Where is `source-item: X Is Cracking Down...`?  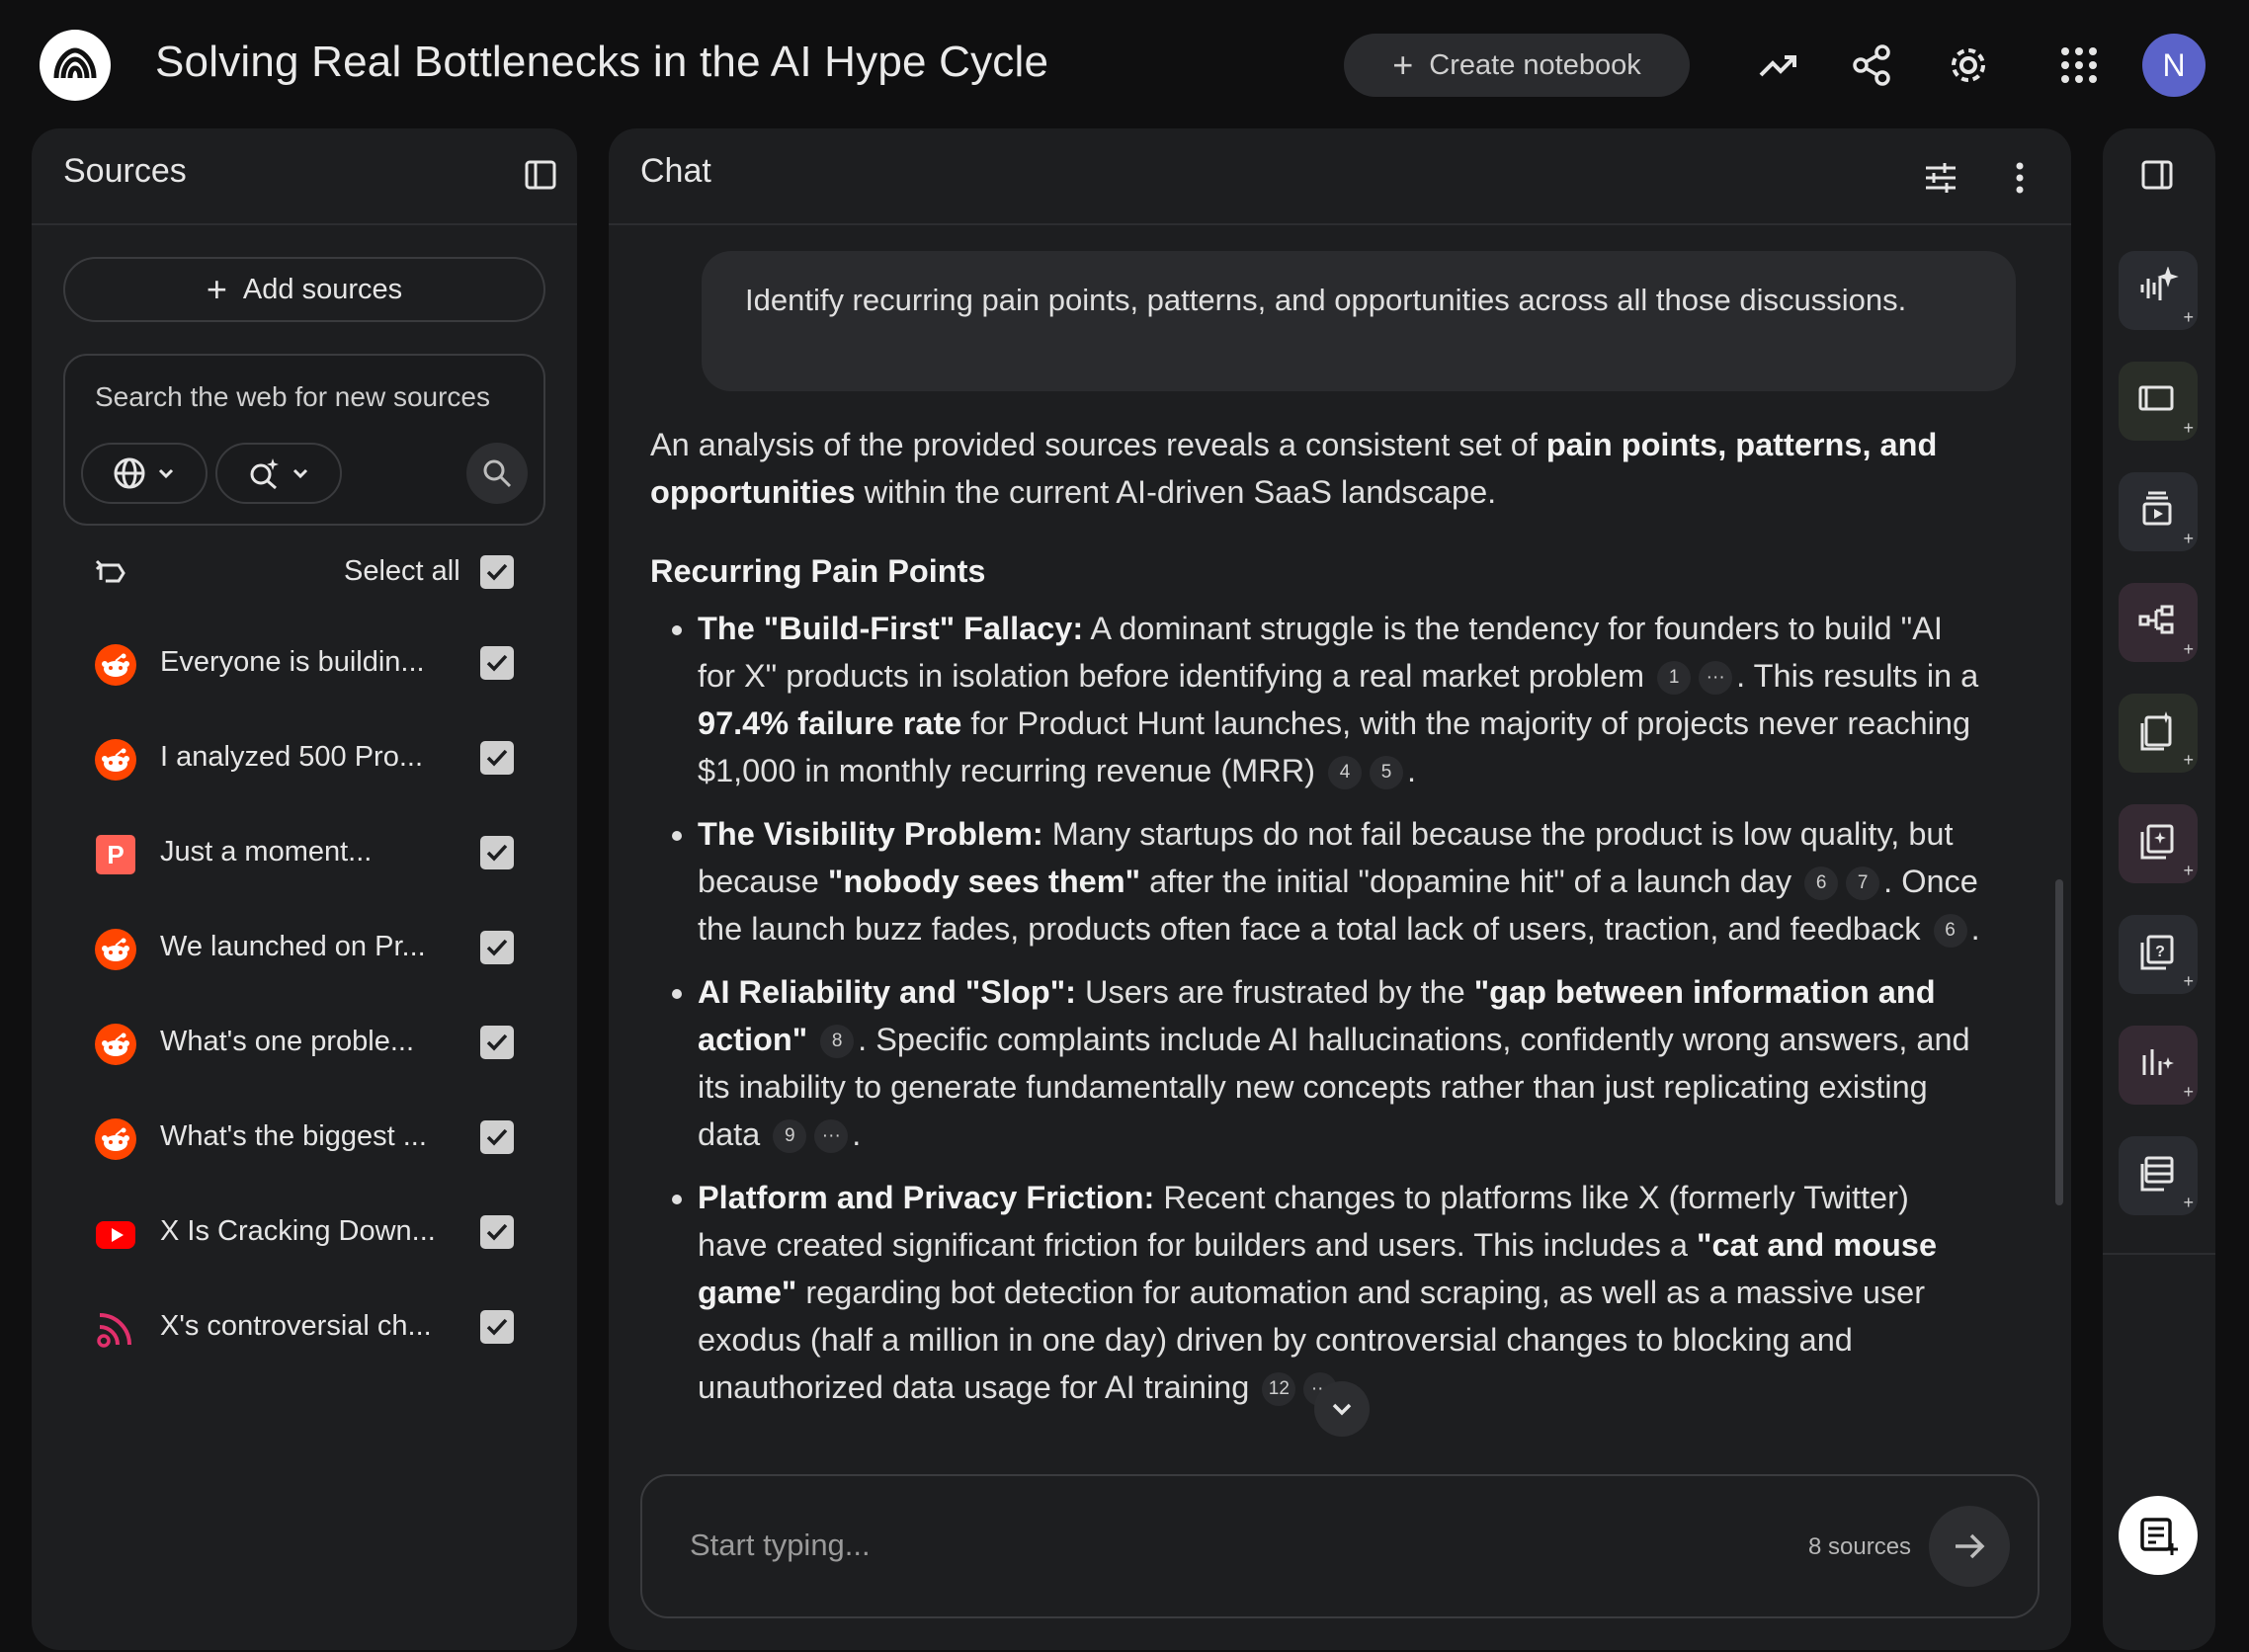 source-item: X Is Cracking Down... is located at coordinates (304, 1233).